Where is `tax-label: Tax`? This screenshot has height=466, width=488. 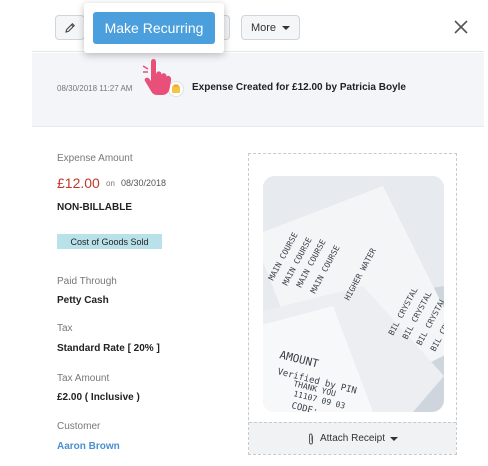 tax-label: Tax is located at coordinates (65, 328).